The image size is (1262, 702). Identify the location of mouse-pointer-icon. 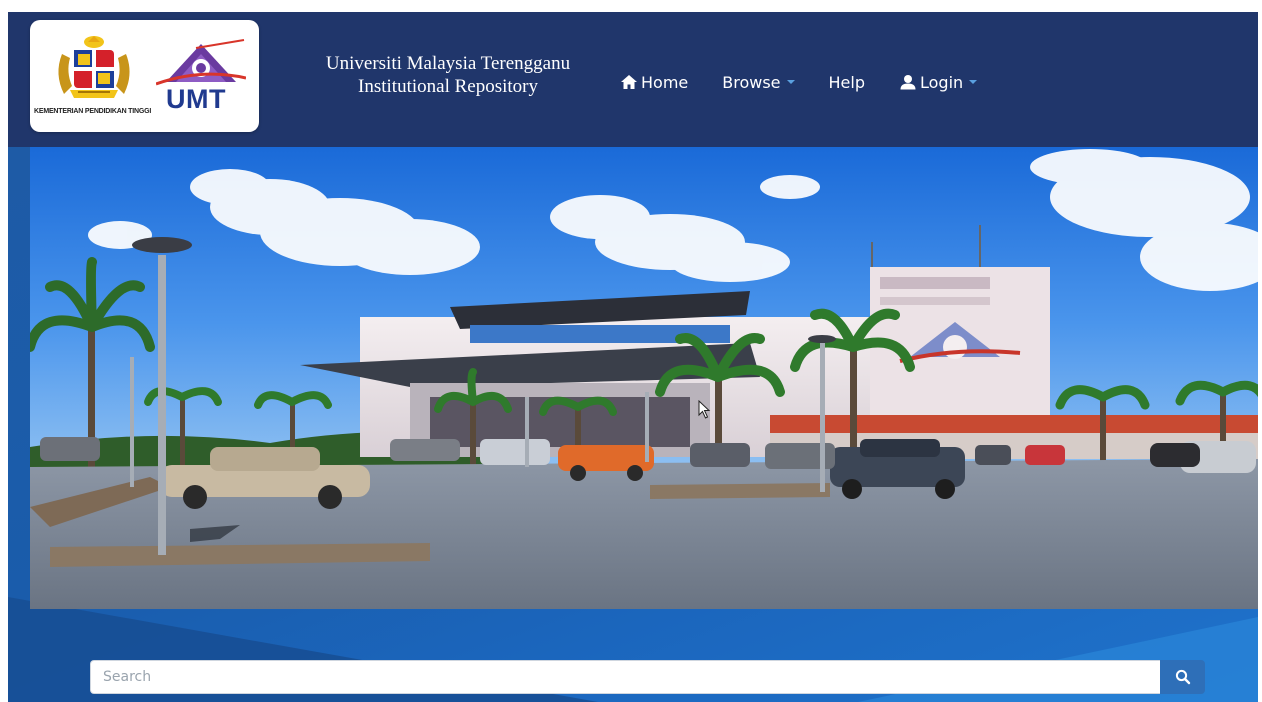
(704, 409).